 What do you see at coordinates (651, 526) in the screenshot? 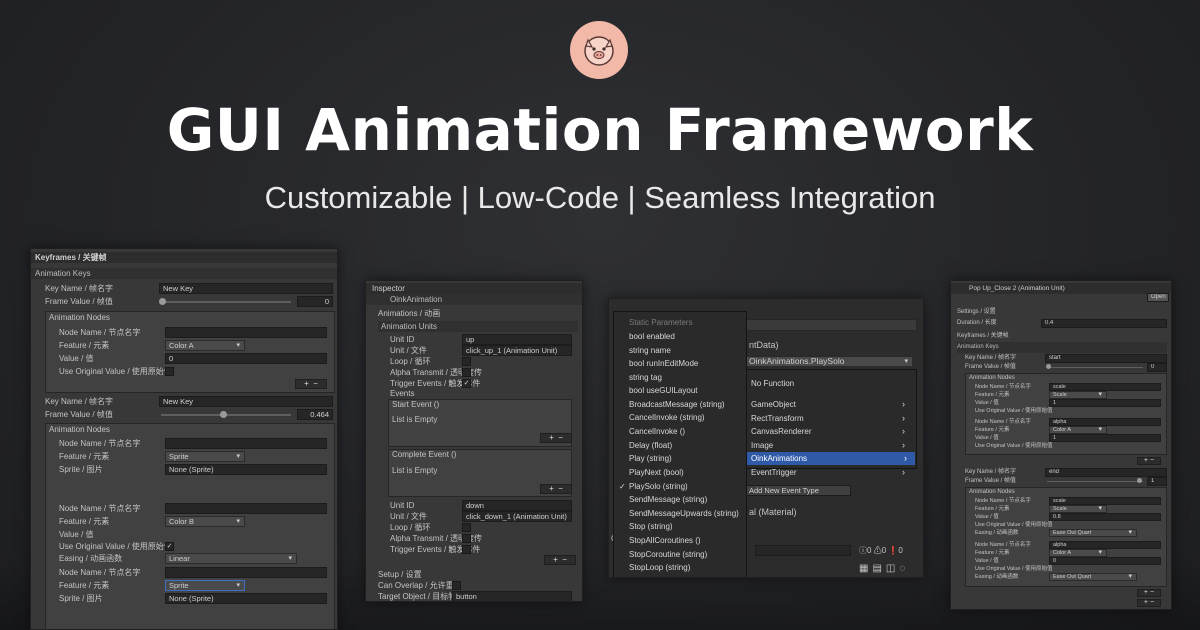
I see `menu-item: Stop (string)` at bounding box center [651, 526].